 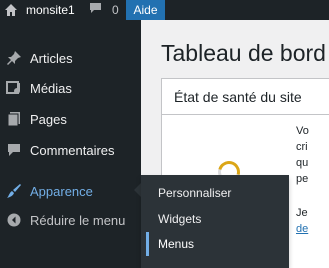 I want to click on widget-text-fragment: qu, so click(x=302, y=163).